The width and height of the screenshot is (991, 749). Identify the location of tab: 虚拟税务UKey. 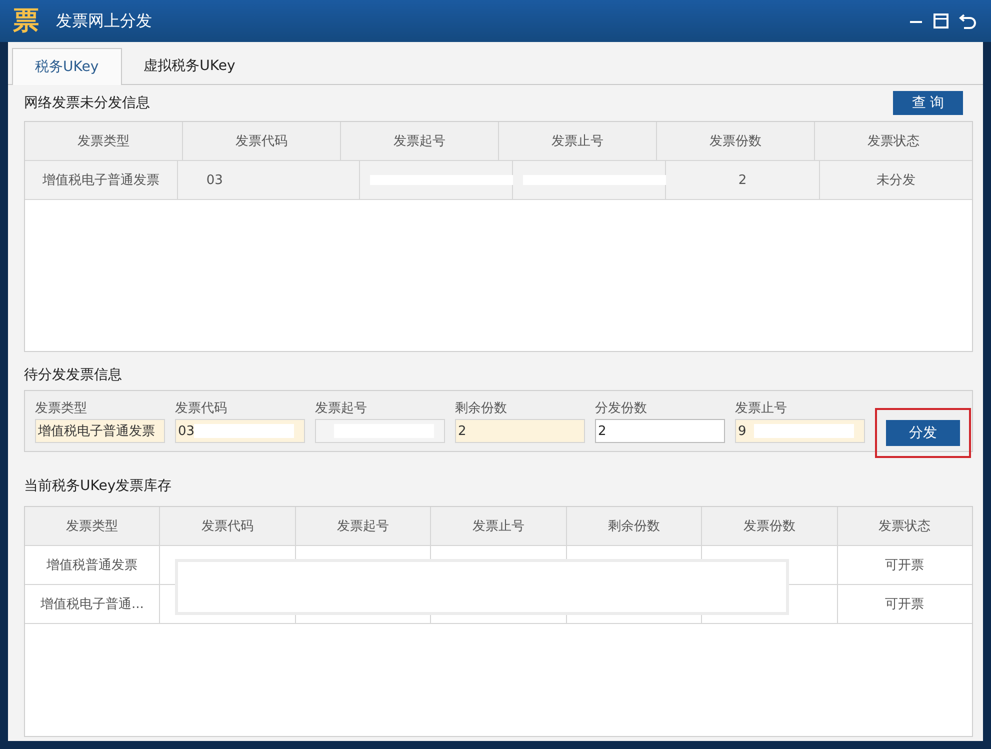
(190, 66).